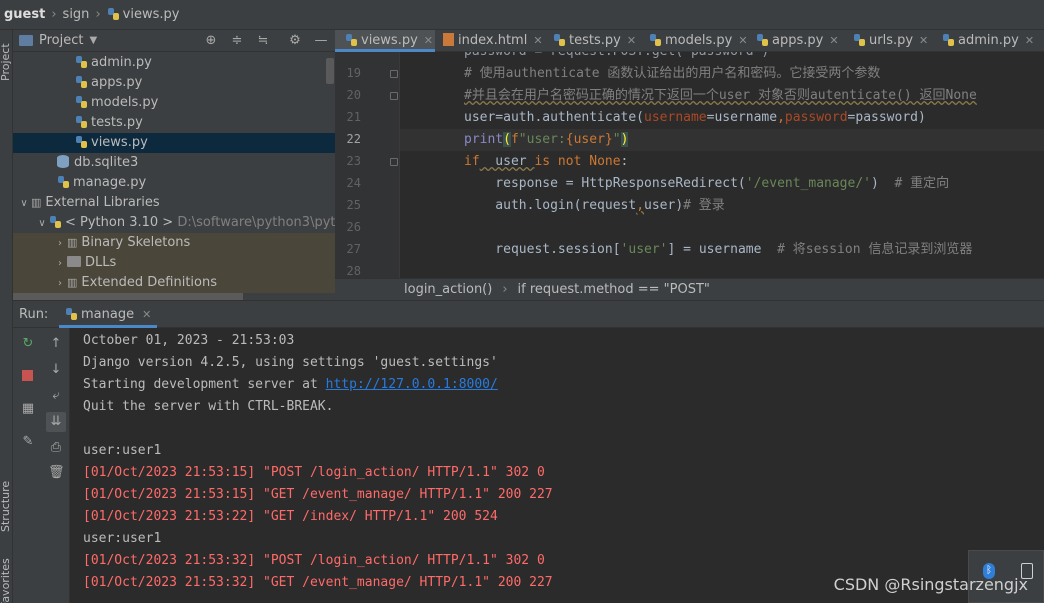  Describe the element at coordinates (174, 123) in the screenshot. I see `tree-item-tests-py: tests.py` at that location.